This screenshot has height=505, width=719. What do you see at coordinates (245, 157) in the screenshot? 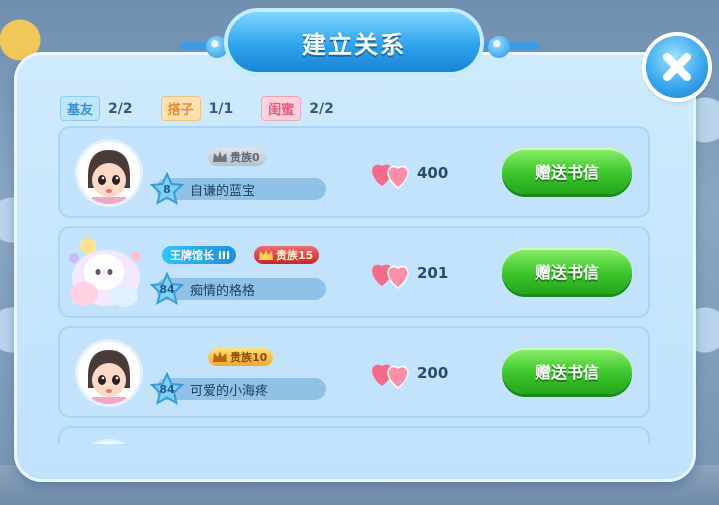
I see `rank-label: 贵族0` at bounding box center [245, 157].